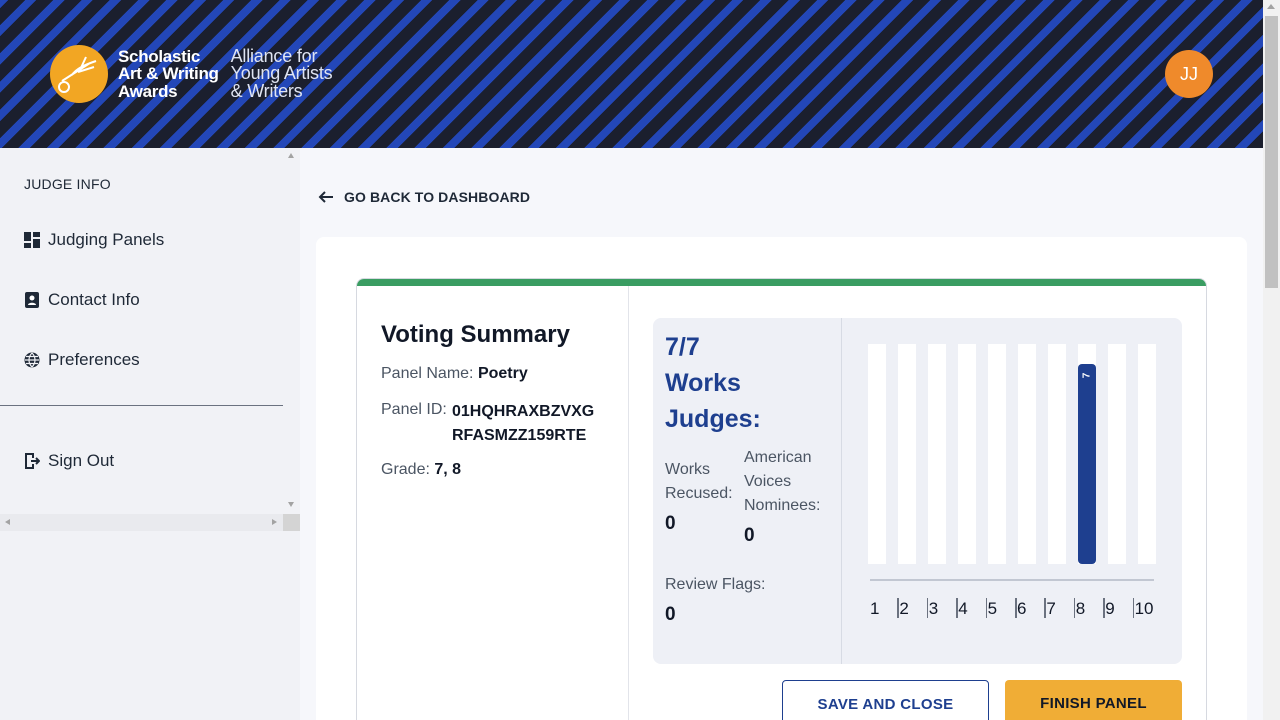  I want to click on works-count: 7/7, so click(682, 347).